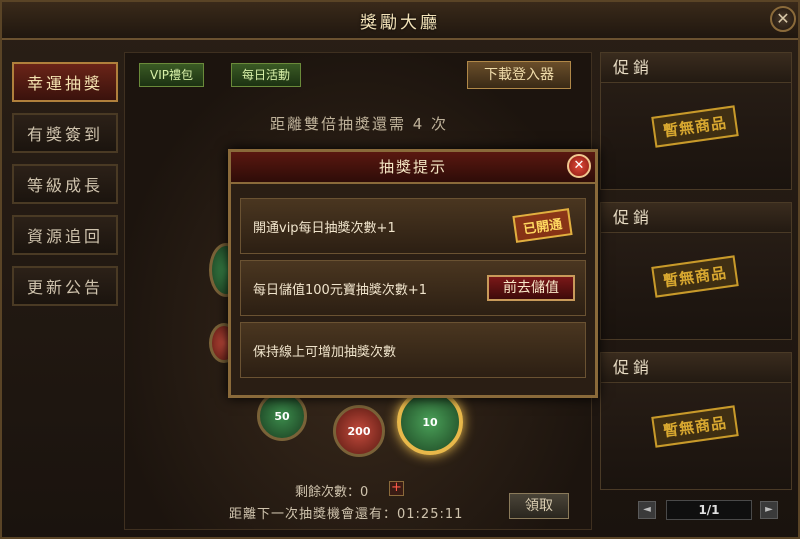 The height and width of the screenshot is (539, 800). What do you see at coordinates (413, 168) in the screenshot?
I see `dialog-title: 抽獎提示` at bounding box center [413, 168].